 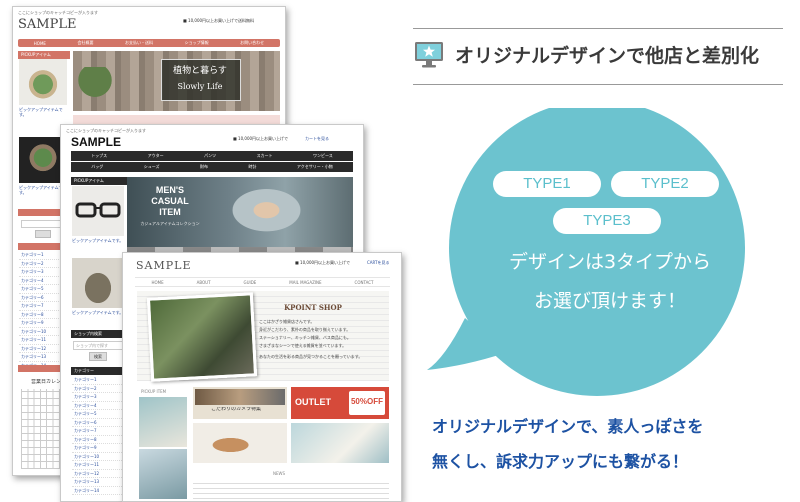 What do you see at coordinates (85, 43) in the screenshot?
I see `shot1-nav-item: 会社概要` at bounding box center [85, 43].